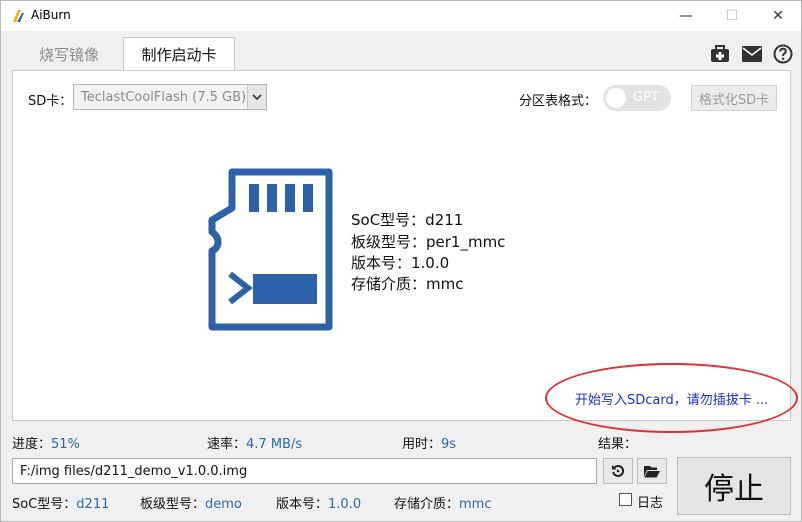  Describe the element at coordinates (686, 16) in the screenshot. I see `minimize-button: —` at that location.